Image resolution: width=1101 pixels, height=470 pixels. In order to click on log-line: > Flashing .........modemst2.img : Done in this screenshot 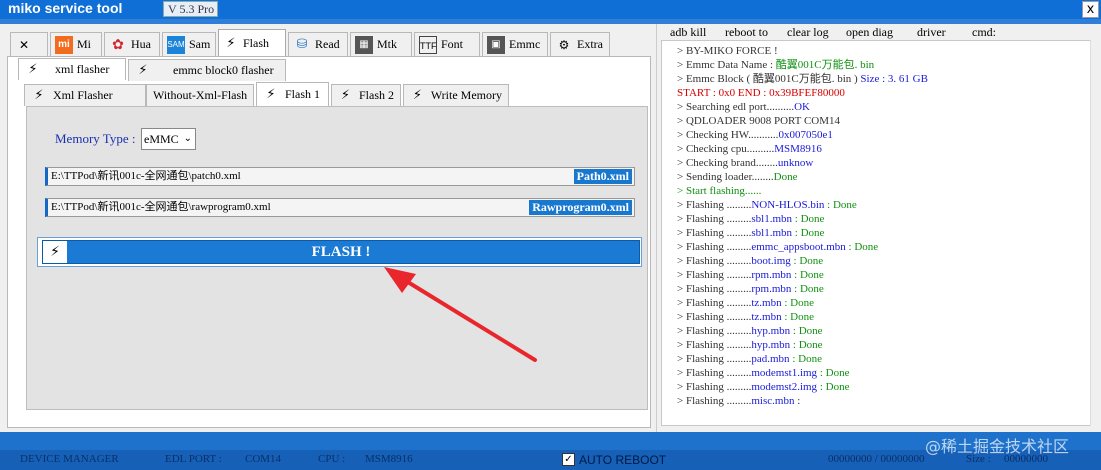, I will do `click(763, 387)`.